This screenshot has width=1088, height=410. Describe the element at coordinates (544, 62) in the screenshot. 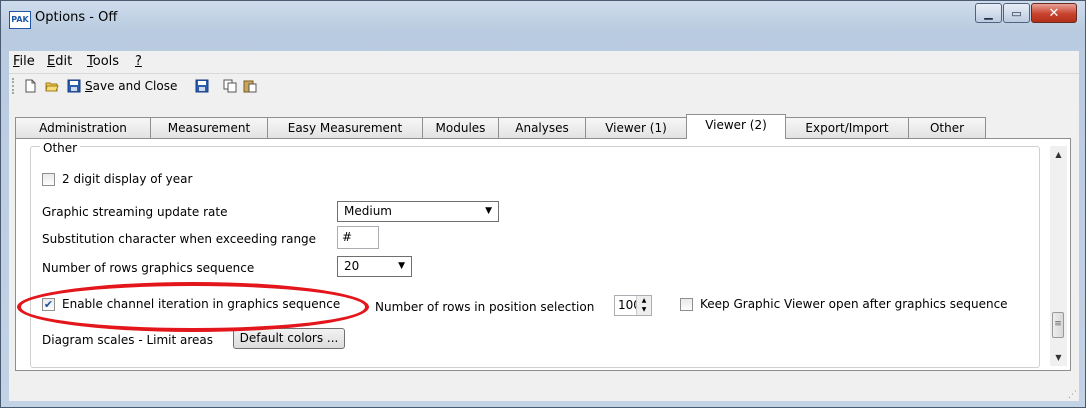

I see `menu-bar: File Edit Tools ?` at that location.